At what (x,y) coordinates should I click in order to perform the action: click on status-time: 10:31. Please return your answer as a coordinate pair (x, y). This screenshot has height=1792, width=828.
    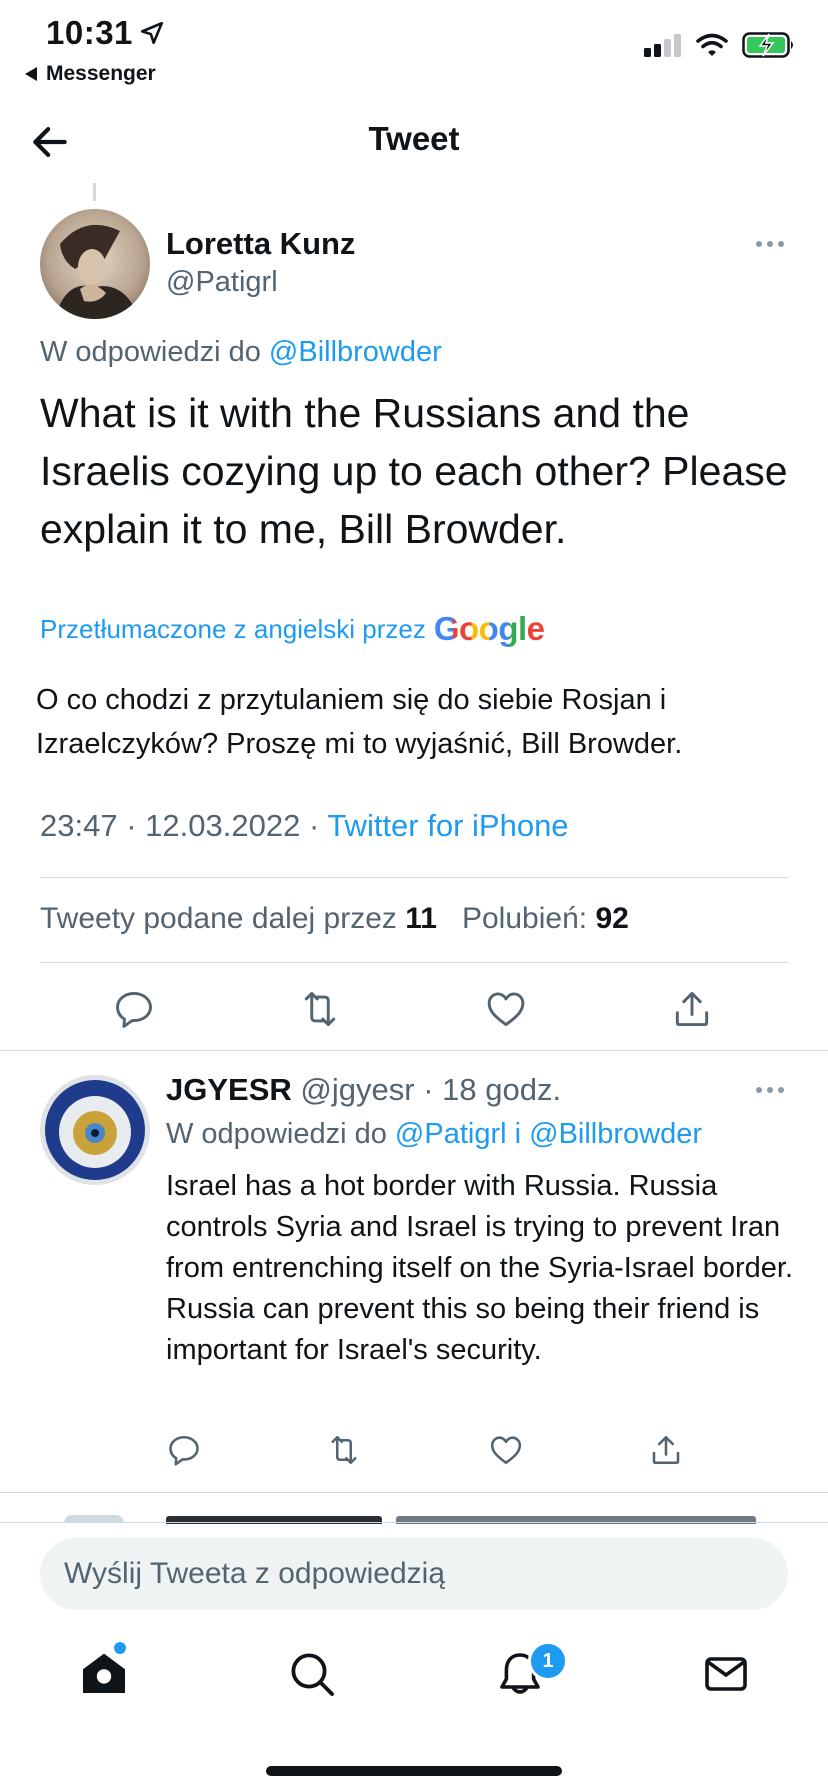
    Looking at the image, I should click on (105, 33).